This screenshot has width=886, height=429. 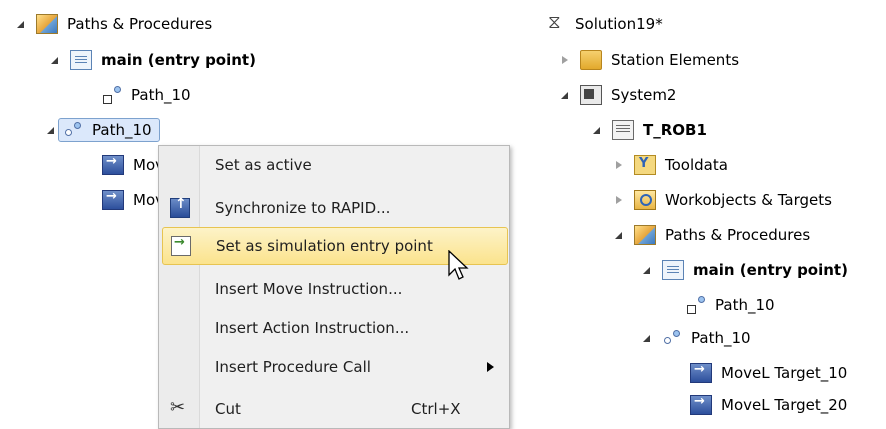 I want to click on system-icon, so click(x=591, y=95).